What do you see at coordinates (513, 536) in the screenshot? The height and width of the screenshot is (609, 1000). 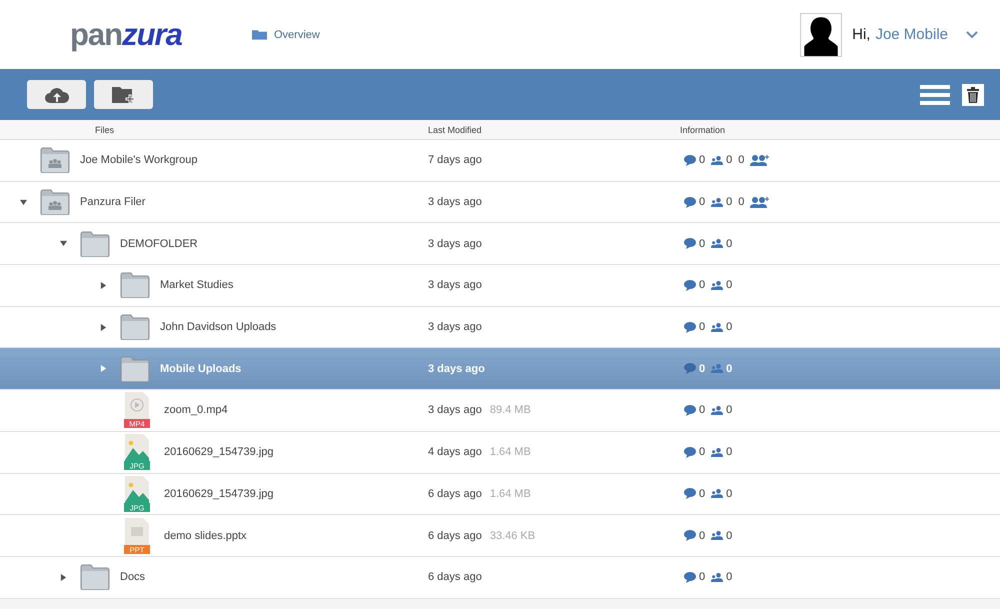 I see `file-size: 33.46 KB` at bounding box center [513, 536].